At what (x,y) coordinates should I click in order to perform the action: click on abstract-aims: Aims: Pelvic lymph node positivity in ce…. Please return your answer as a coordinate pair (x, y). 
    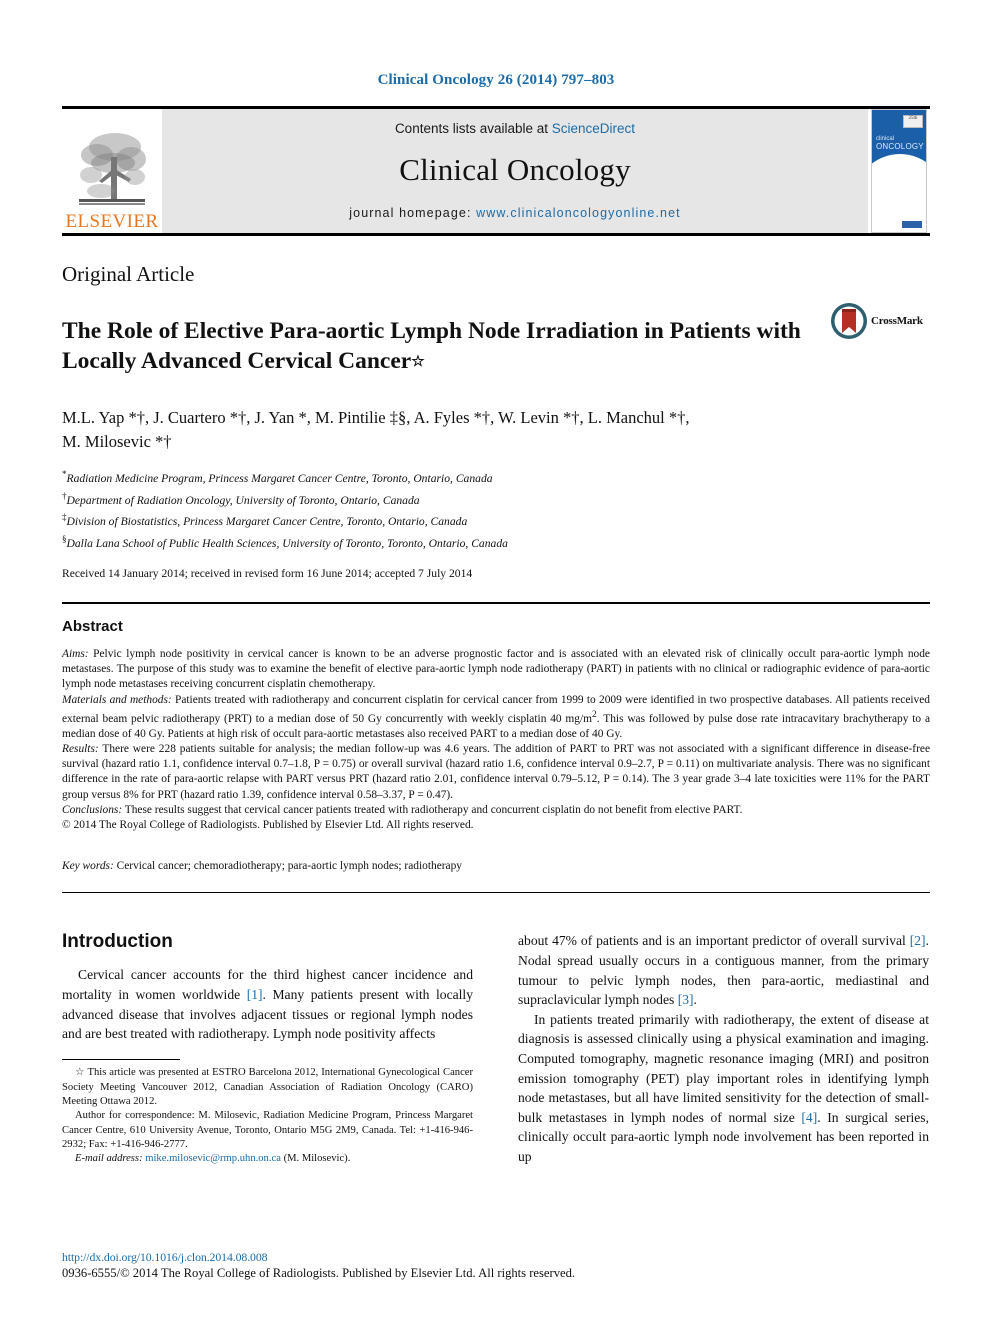
    Looking at the image, I should click on (496, 670).